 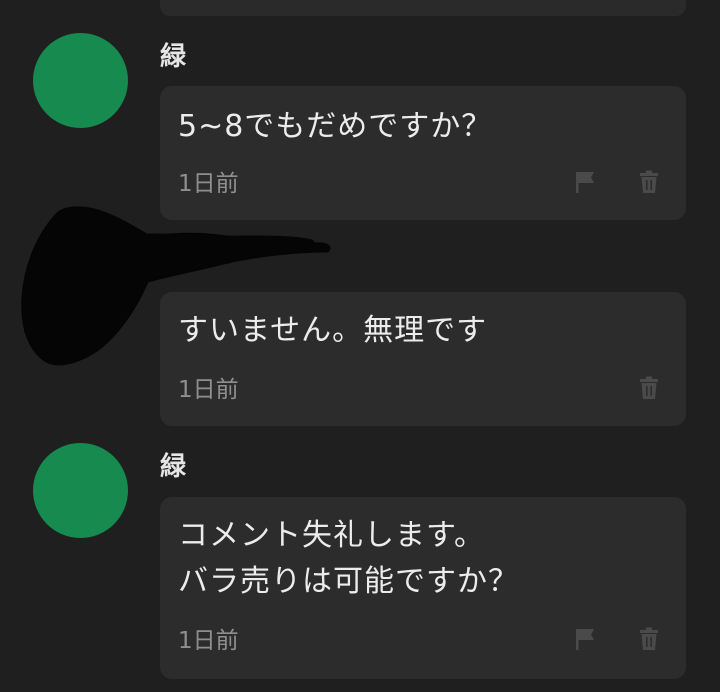 I want to click on comment-text: 5~8でもだめですか？, so click(x=335, y=126).